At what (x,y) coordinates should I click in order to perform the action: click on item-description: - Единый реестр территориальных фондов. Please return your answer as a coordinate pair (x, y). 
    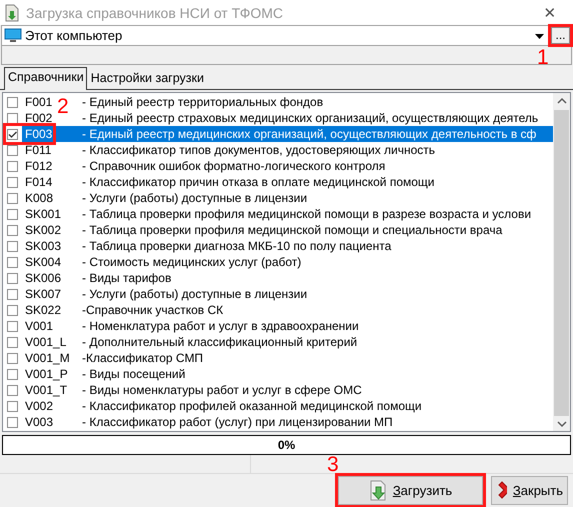
    Looking at the image, I should click on (203, 102).